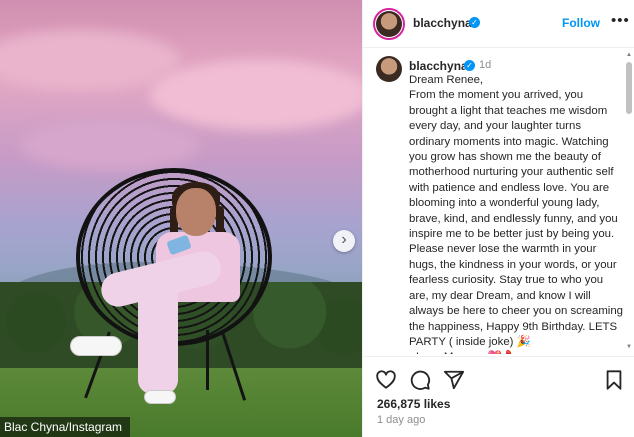 The height and width of the screenshot is (437, 634). Describe the element at coordinates (629, 347) in the screenshot. I see `scroll-down-icon: ▼` at that location.